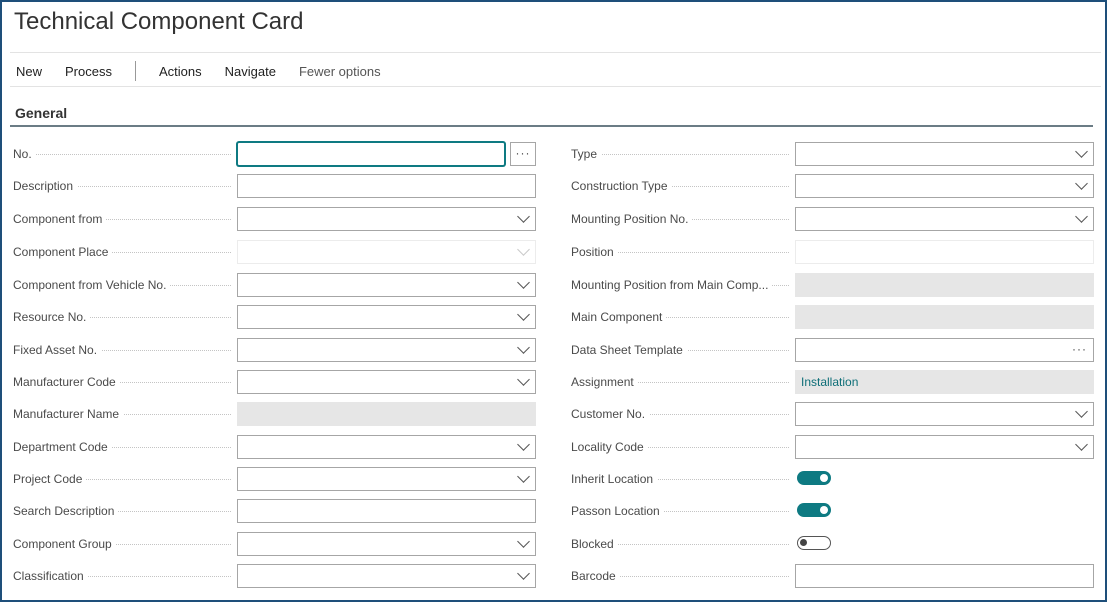  I want to click on field-label: Fixed Asset No., so click(57, 350).